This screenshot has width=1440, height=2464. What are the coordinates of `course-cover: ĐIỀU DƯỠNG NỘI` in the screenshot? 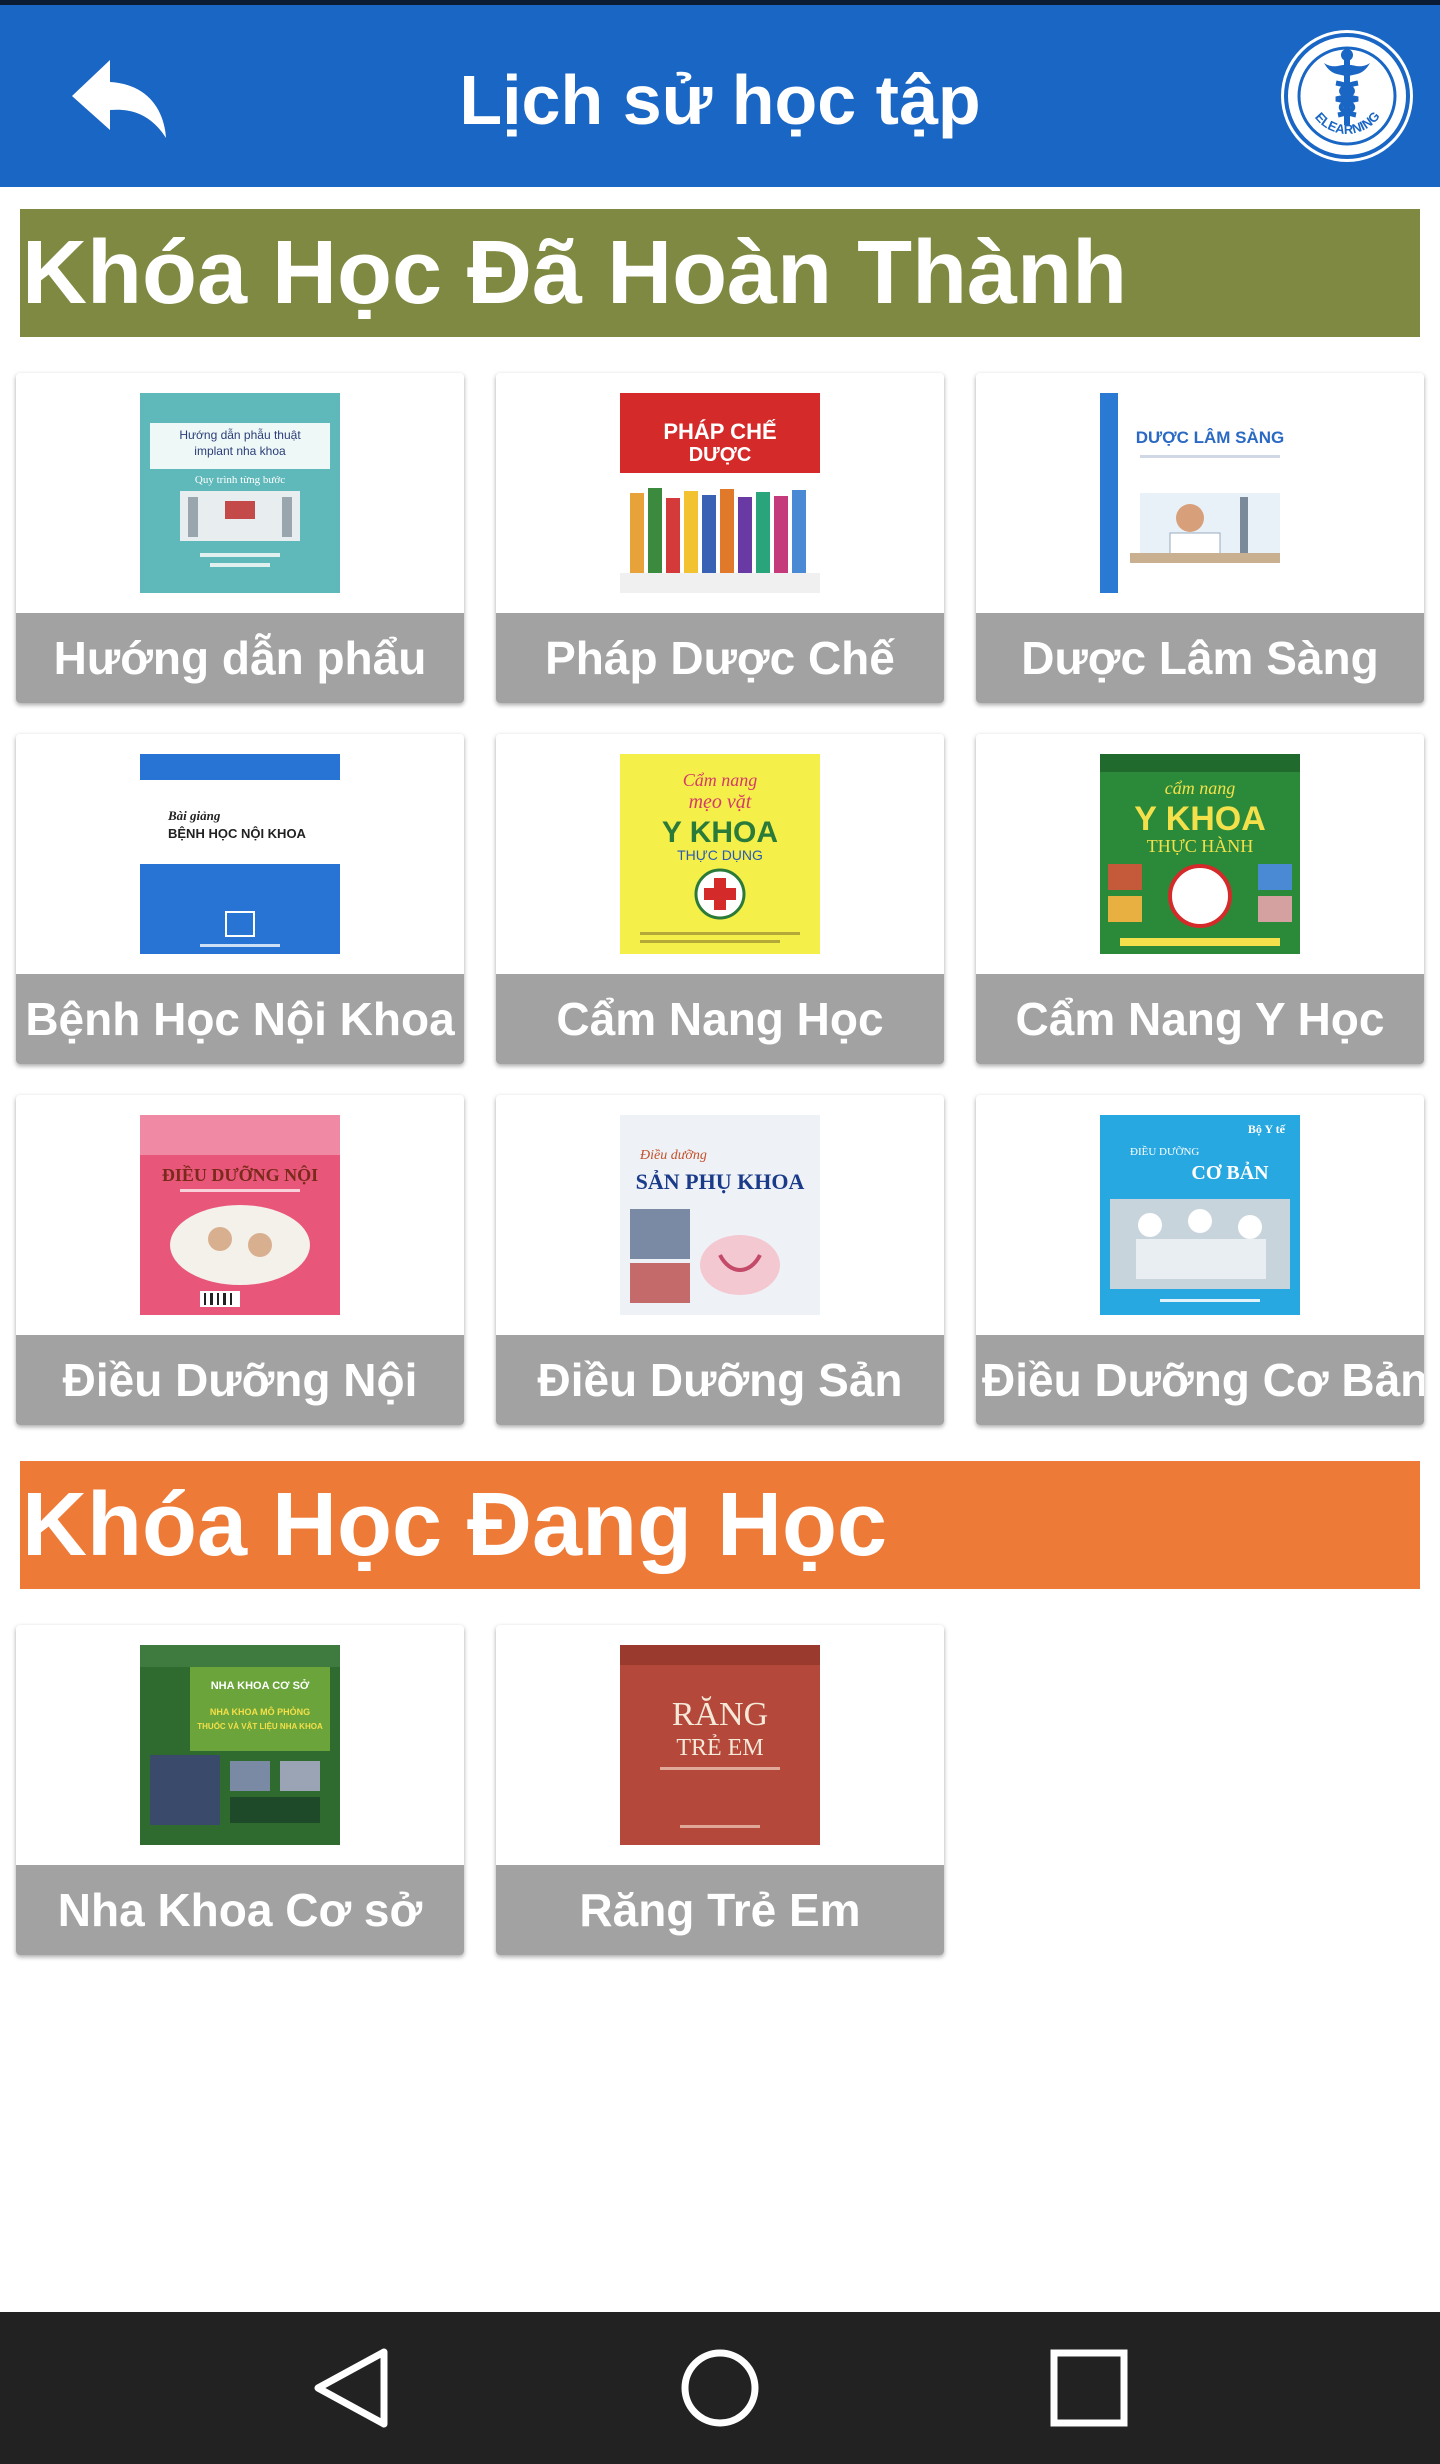 It's located at (240, 1215).